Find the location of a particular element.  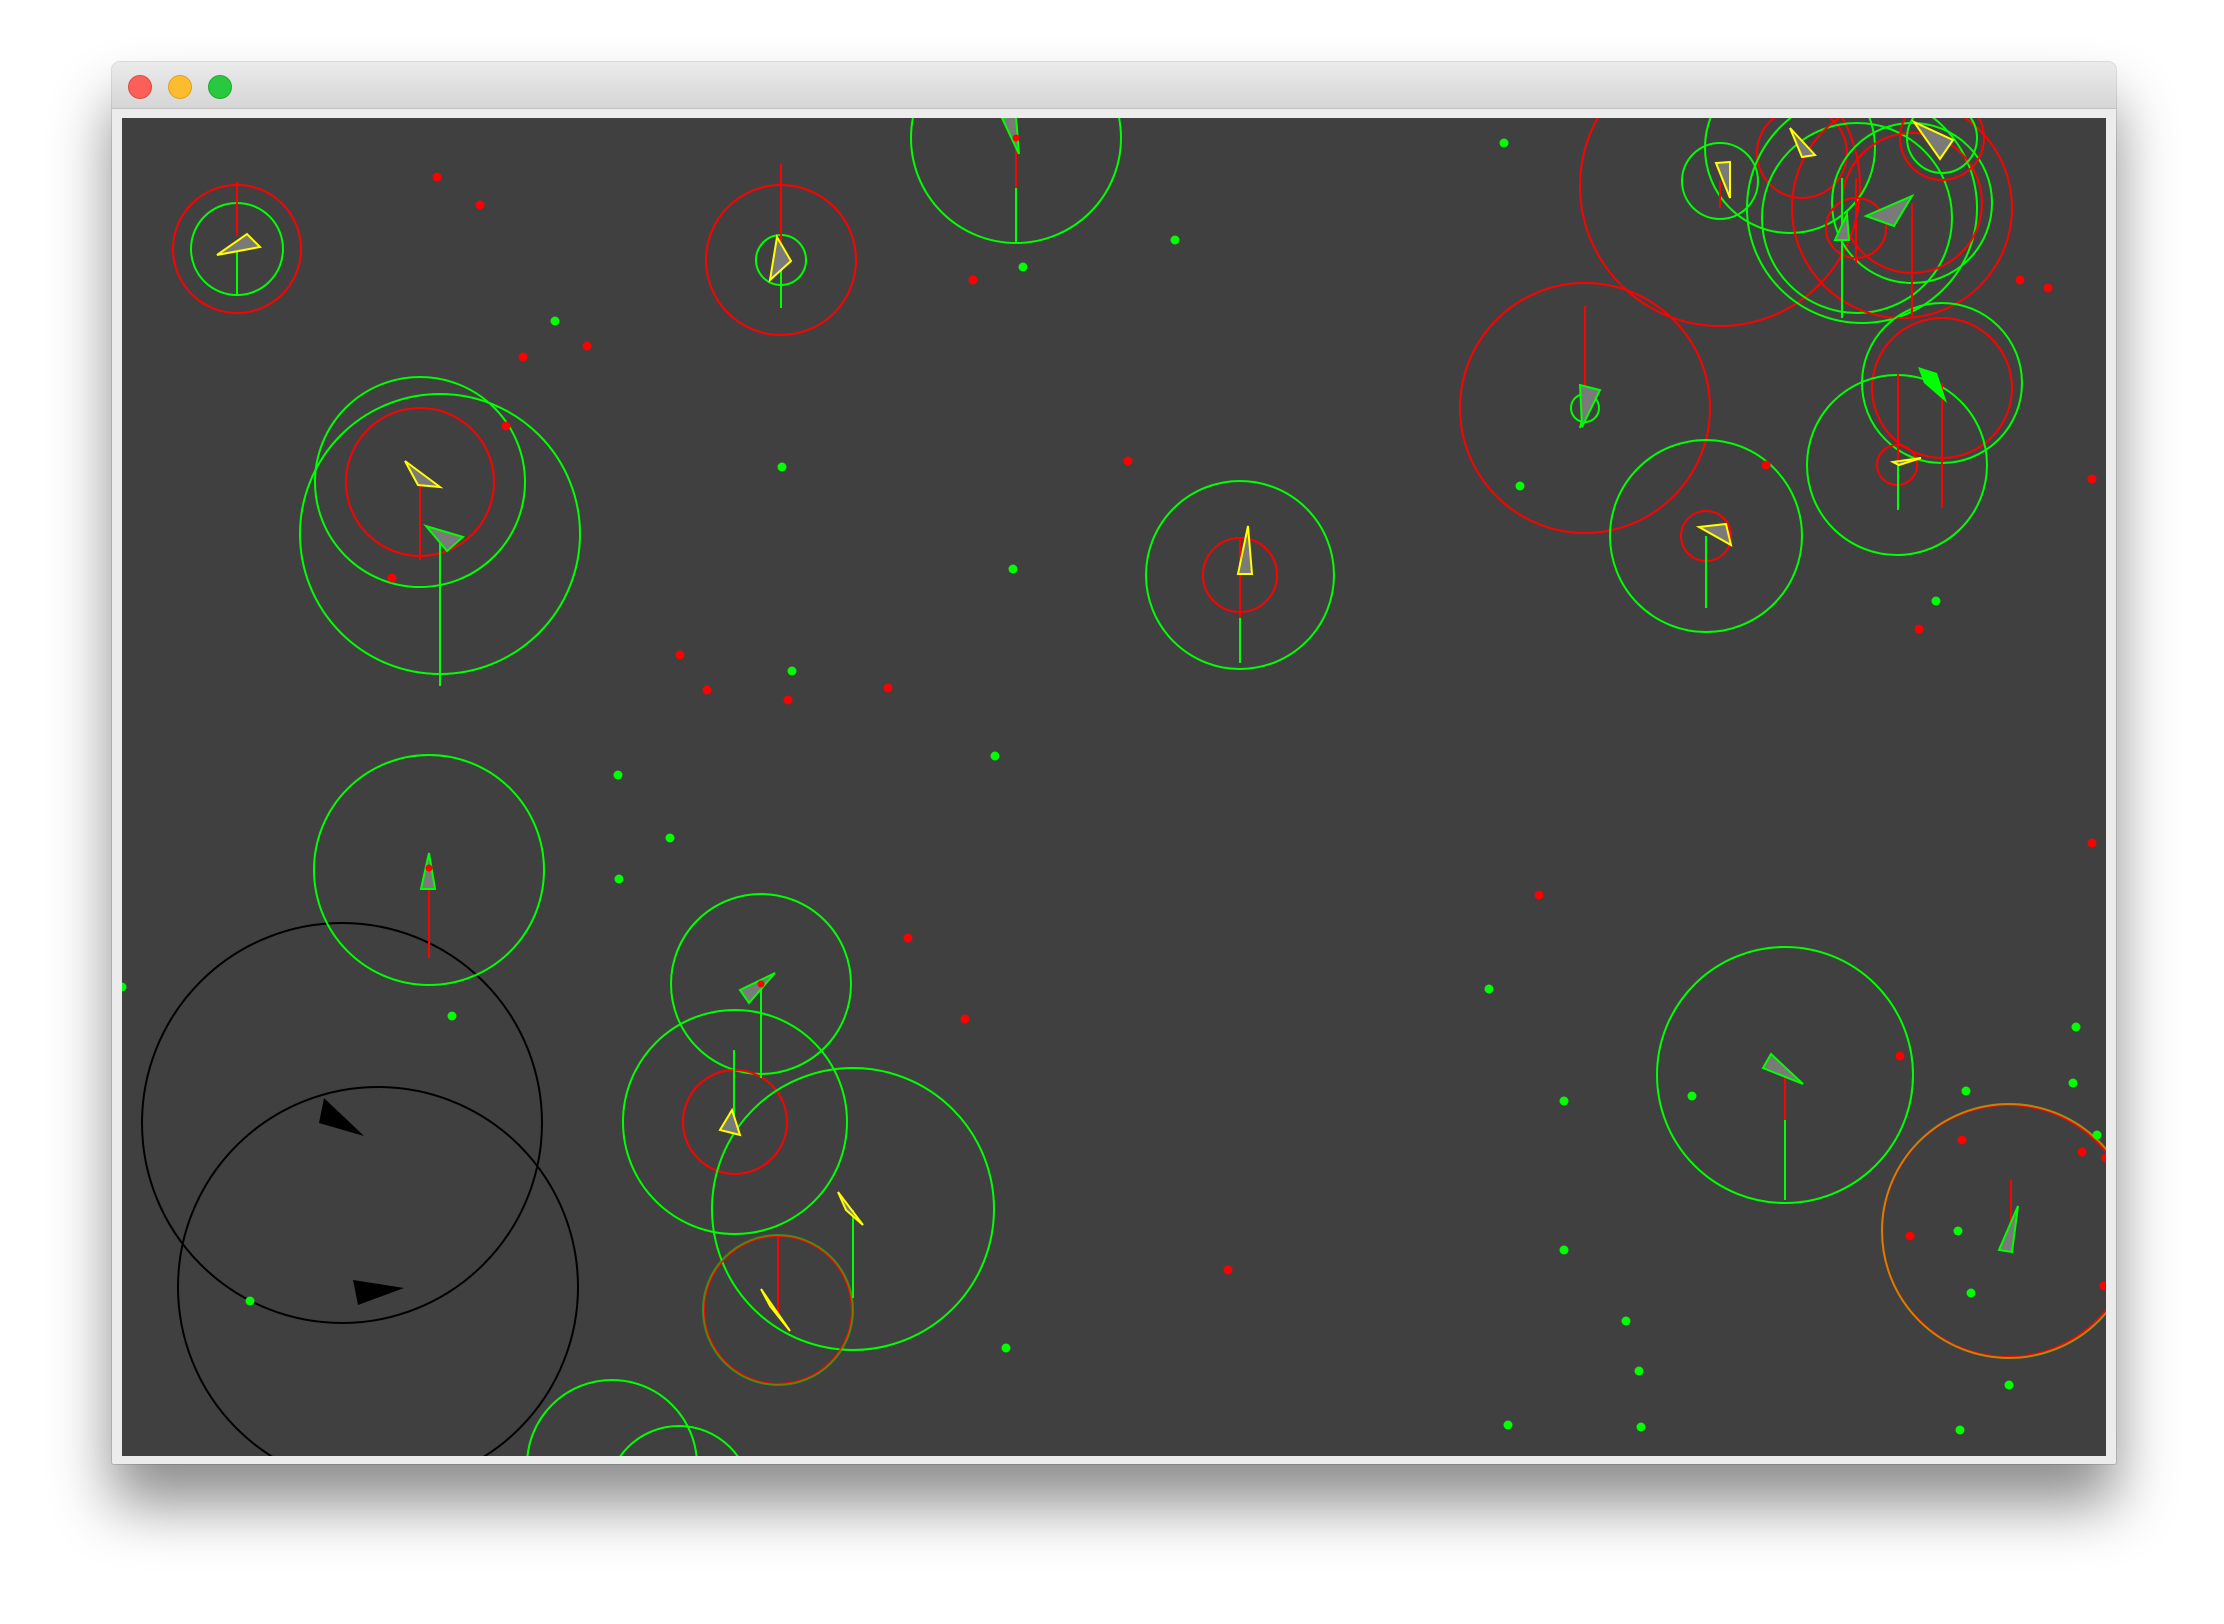

minimize-icon is located at coordinates (180, 87).